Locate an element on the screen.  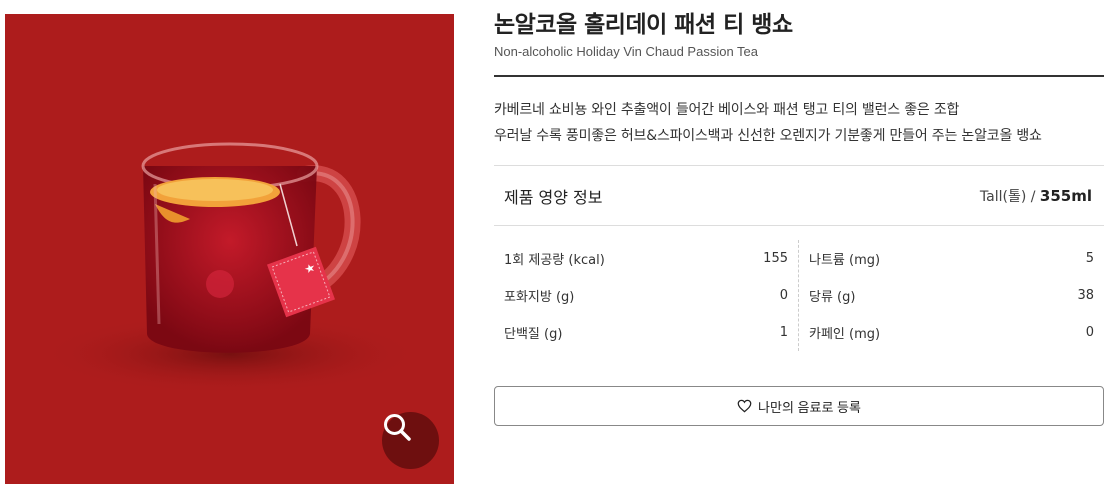
zoom-button is located at coordinates (410, 440).